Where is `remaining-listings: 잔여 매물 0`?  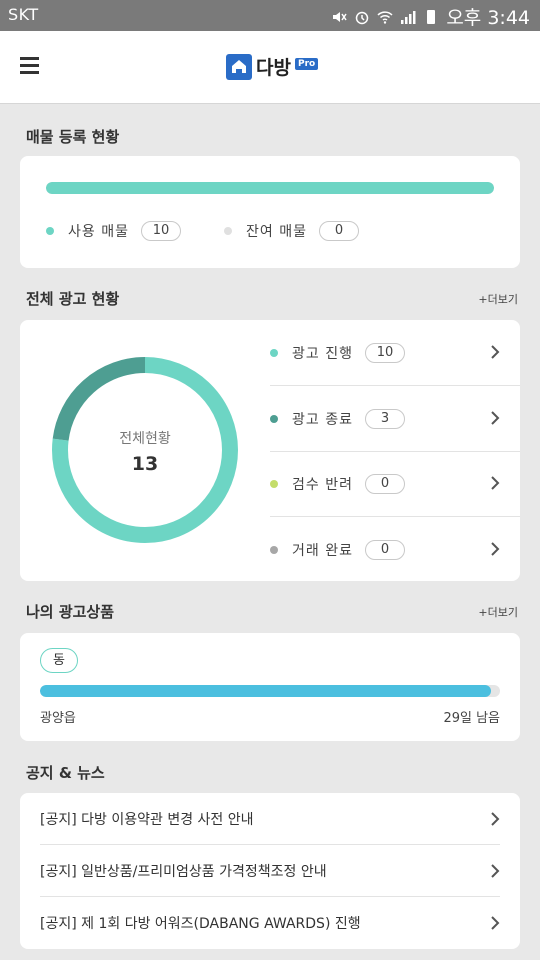 remaining-listings: 잔여 매물 0 is located at coordinates (291, 231).